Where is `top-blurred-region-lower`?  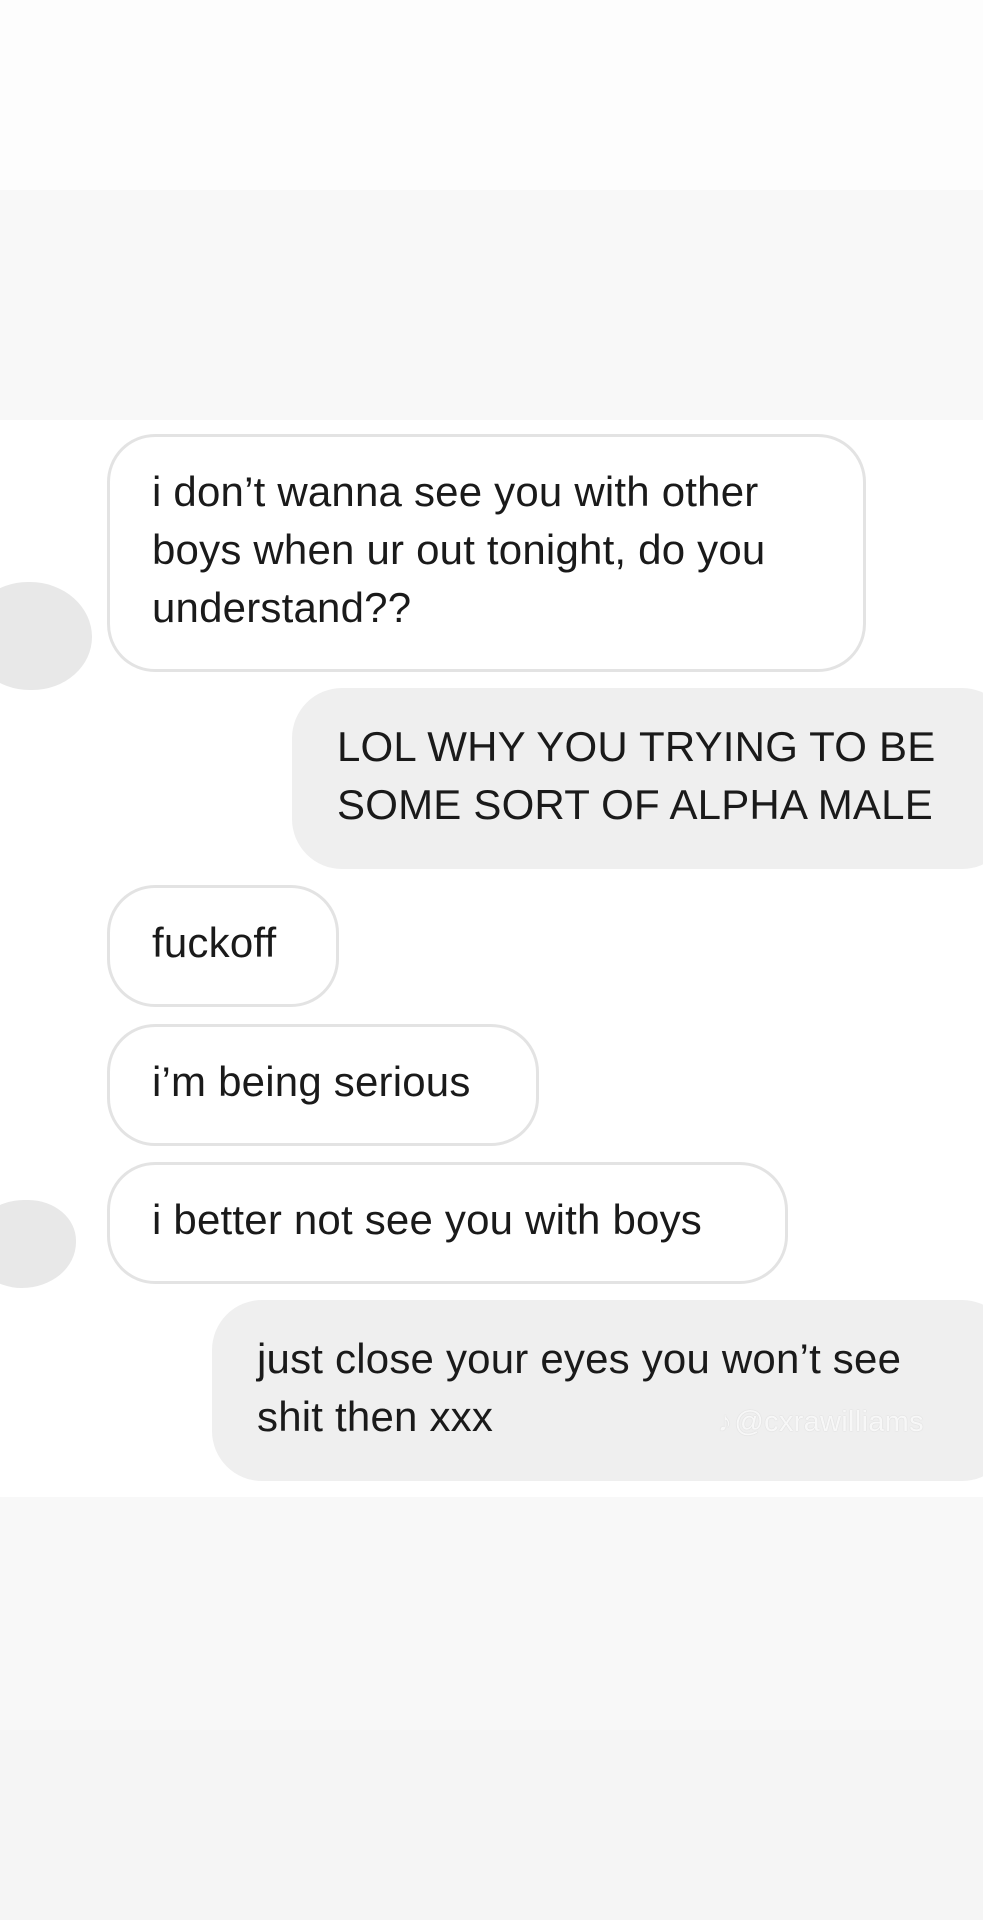
top-blurred-region-lower is located at coordinates (491, 305).